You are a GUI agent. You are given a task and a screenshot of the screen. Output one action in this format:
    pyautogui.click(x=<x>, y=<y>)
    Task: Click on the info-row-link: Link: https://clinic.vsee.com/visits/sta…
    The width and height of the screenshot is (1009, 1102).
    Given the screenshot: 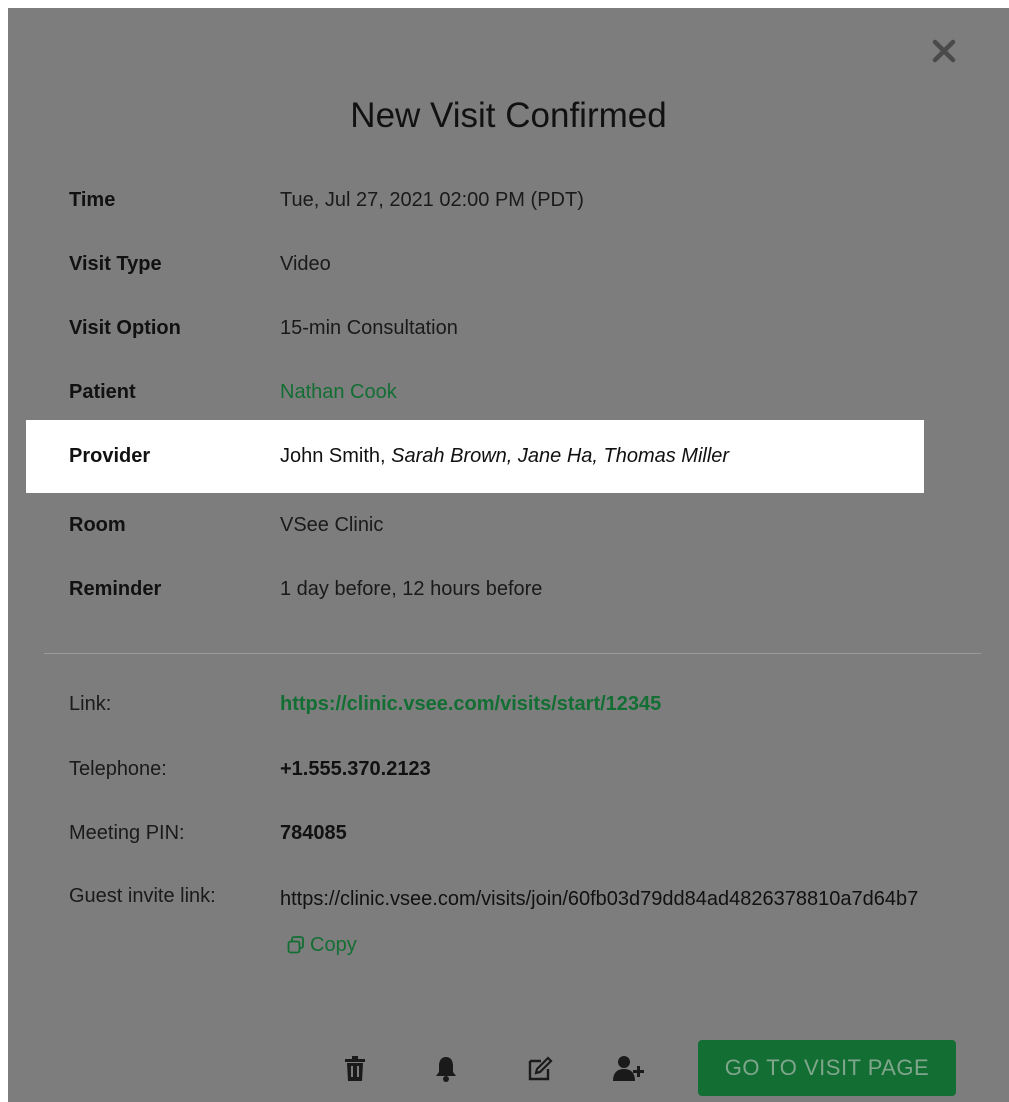 What is the action you would take?
    pyautogui.click(x=508, y=704)
    